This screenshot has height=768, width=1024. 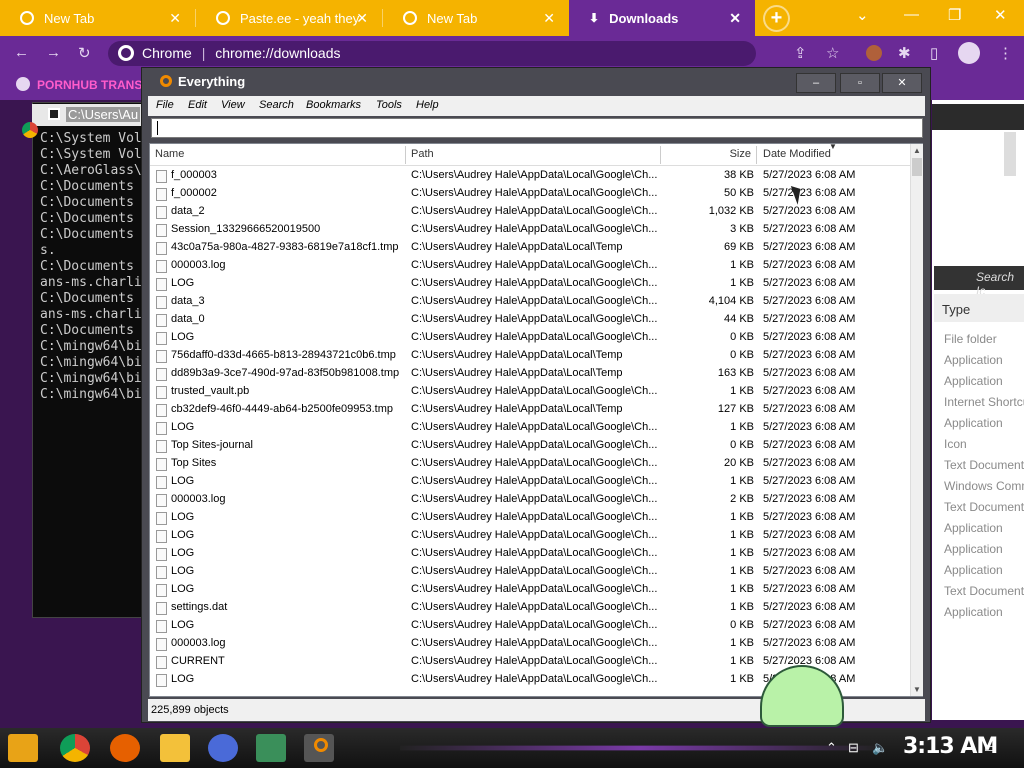 What do you see at coordinates (197, 105) in the screenshot?
I see `menu-edit: Edit` at bounding box center [197, 105].